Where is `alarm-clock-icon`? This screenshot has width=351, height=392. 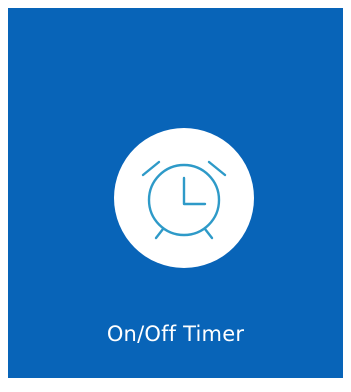
alarm-clock-icon is located at coordinates (184, 200).